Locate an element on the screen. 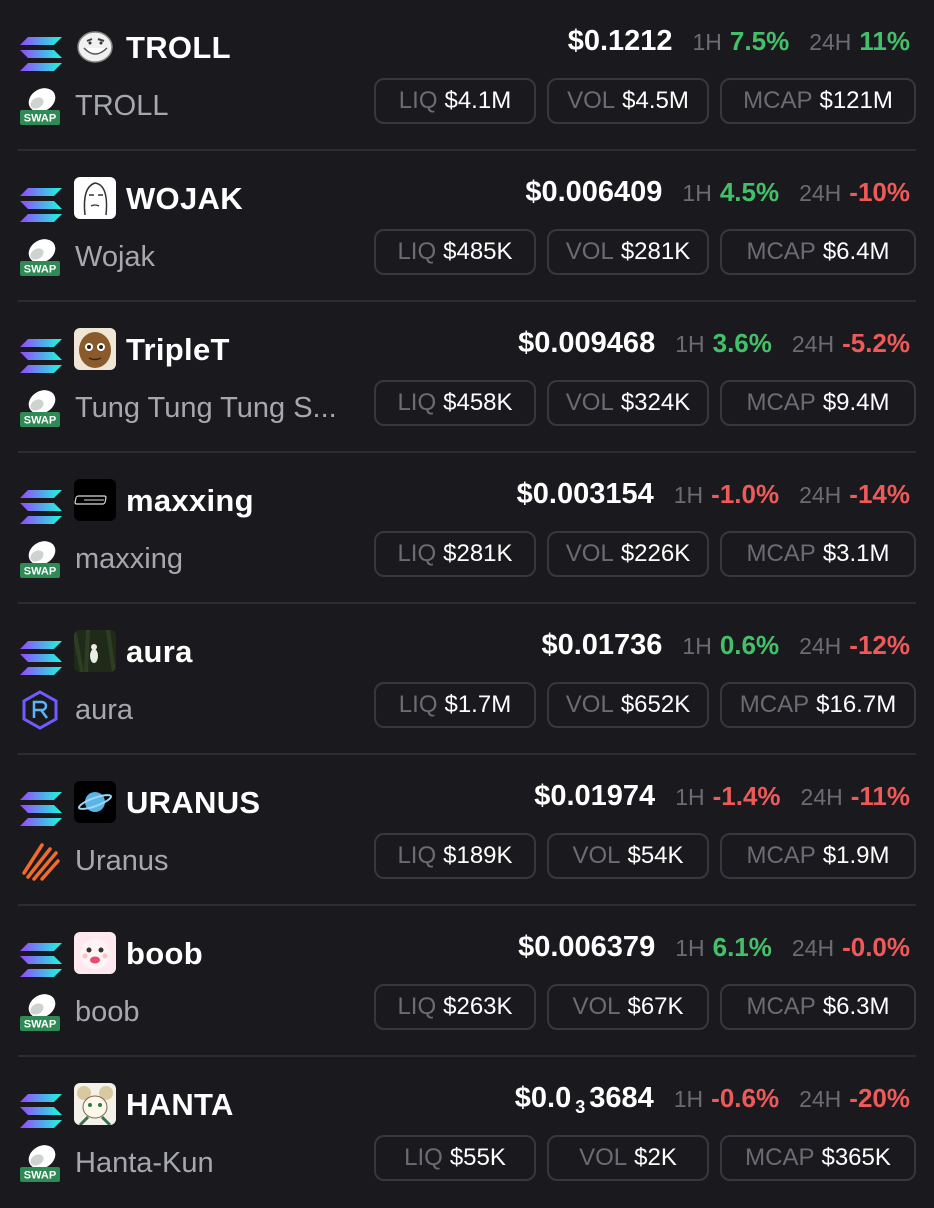 The height and width of the screenshot is (1208, 934). liquidity-value: $1.7M is located at coordinates (478, 704).